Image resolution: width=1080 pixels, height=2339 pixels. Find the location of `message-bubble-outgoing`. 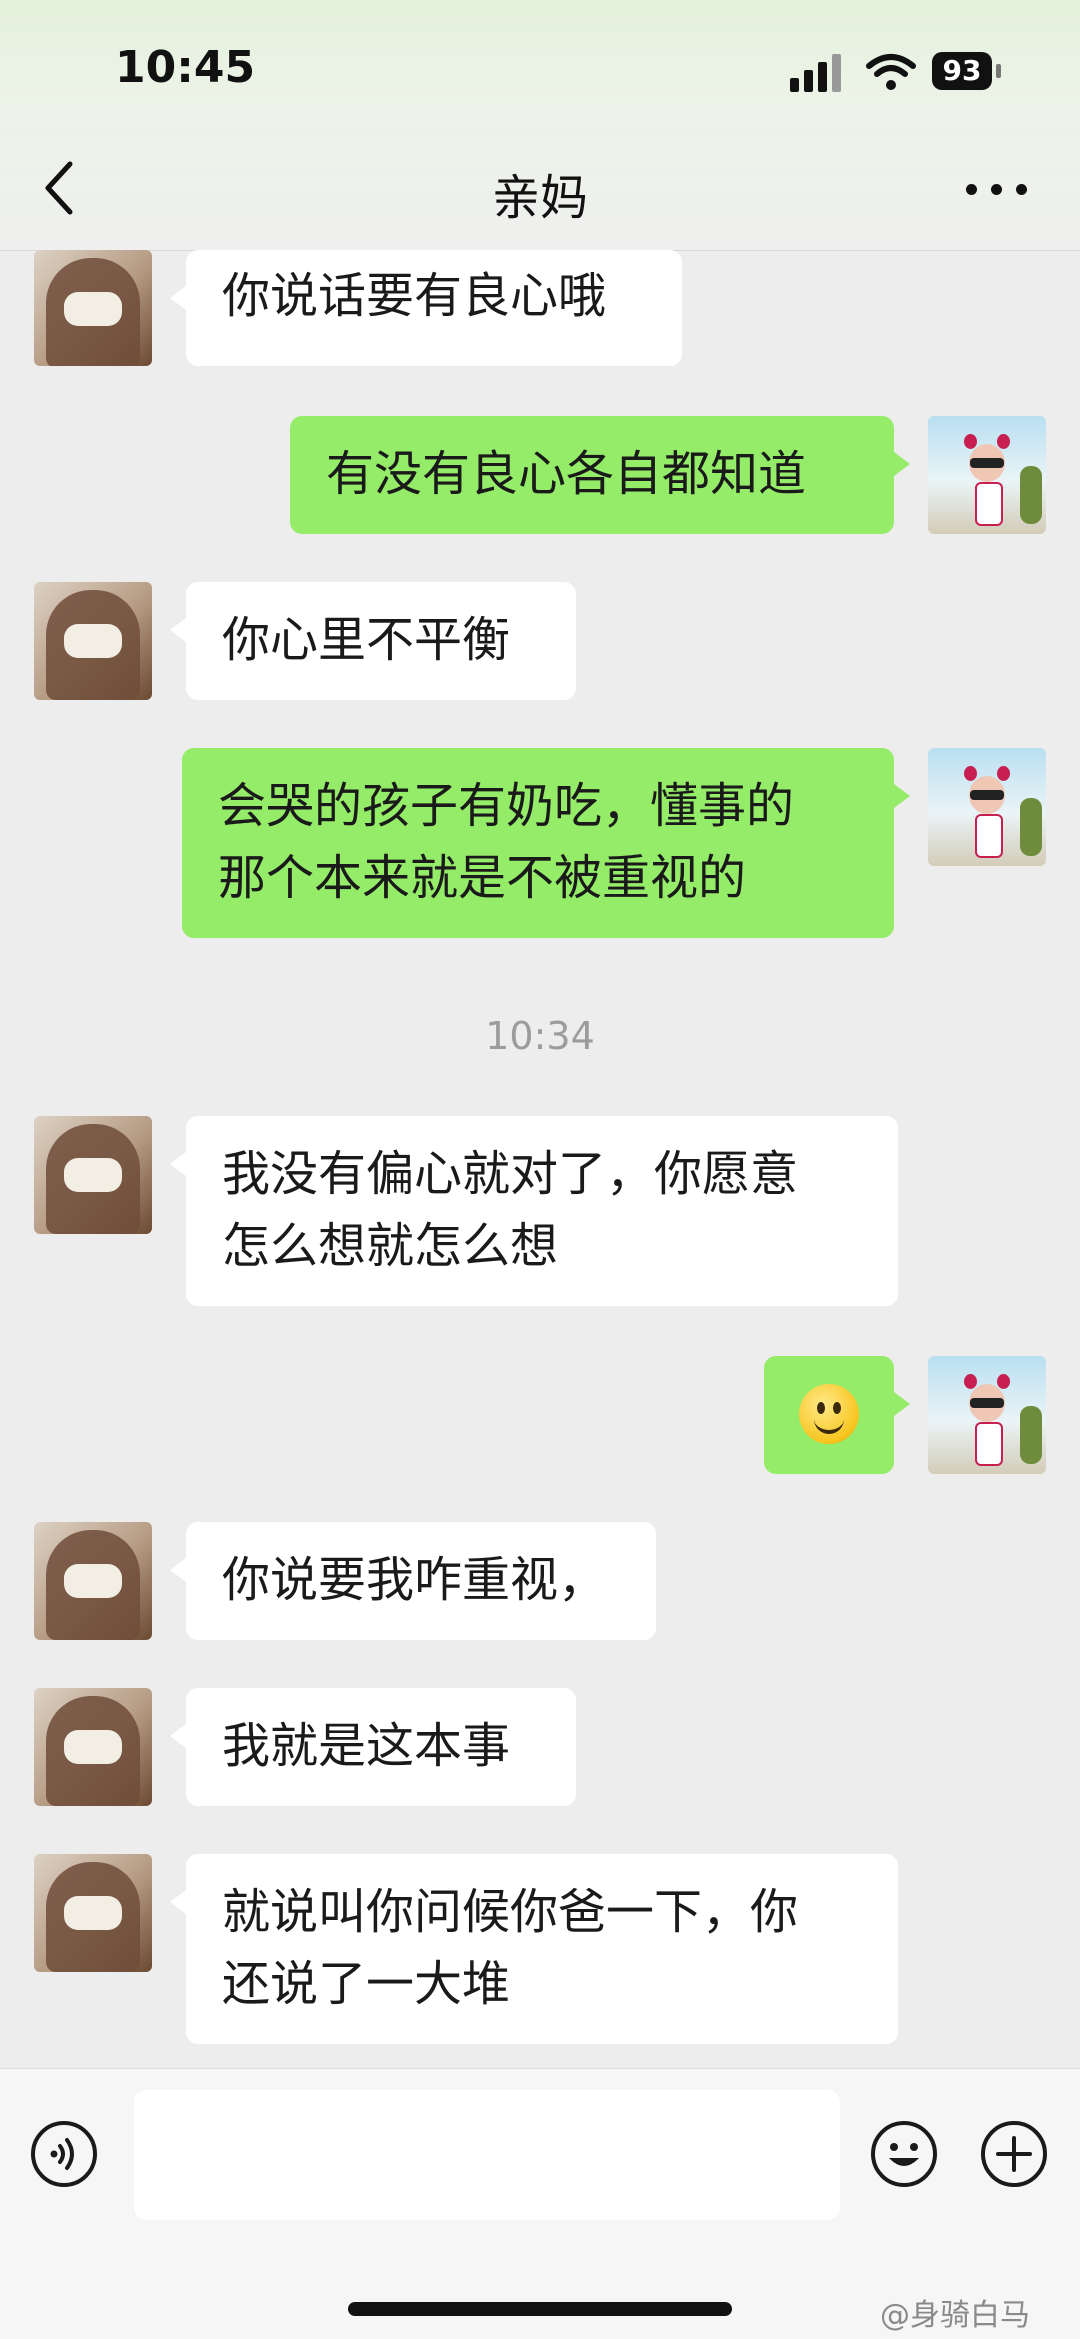

message-bubble-outgoing is located at coordinates (837, 1415).